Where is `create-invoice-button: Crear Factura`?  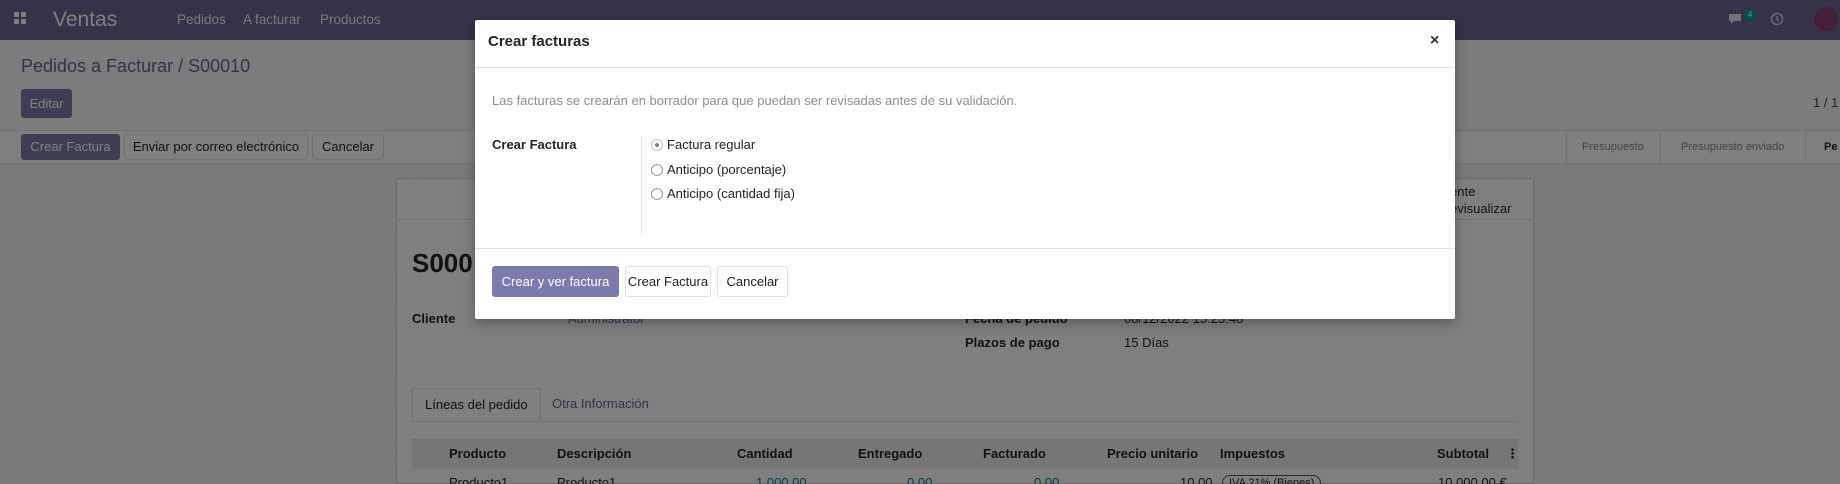
create-invoice-button: Crear Factura is located at coordinates (668, 281).